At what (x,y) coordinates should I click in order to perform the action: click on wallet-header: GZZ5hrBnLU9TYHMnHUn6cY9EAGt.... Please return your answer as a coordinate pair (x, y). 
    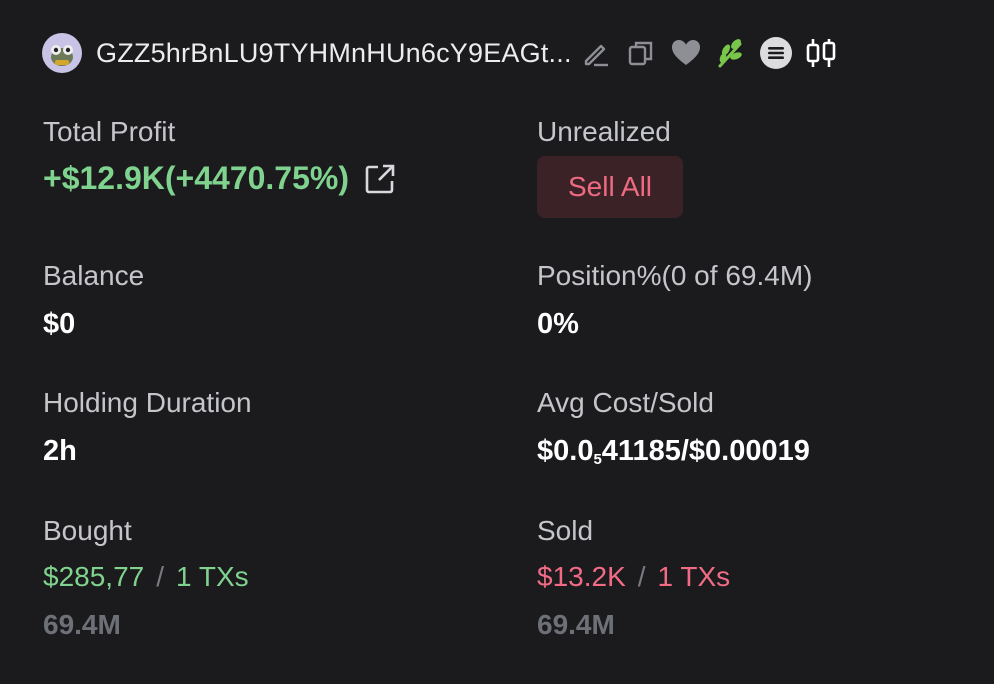
    Looking at the image, I should click on (440, 53).